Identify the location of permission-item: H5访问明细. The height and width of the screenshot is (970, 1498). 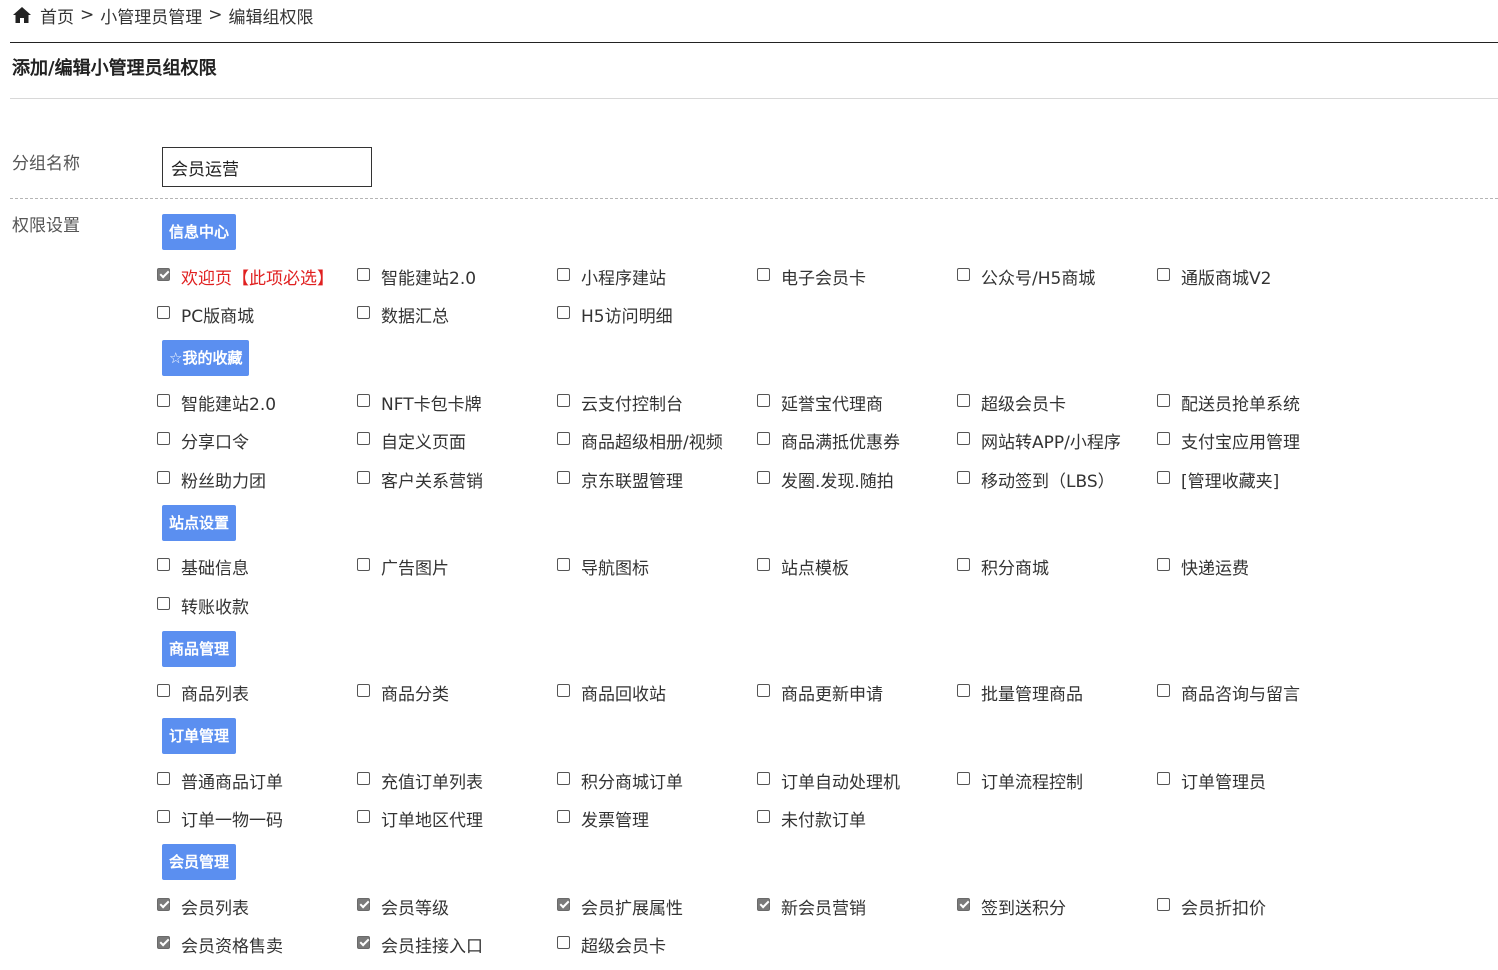
(655, 315).